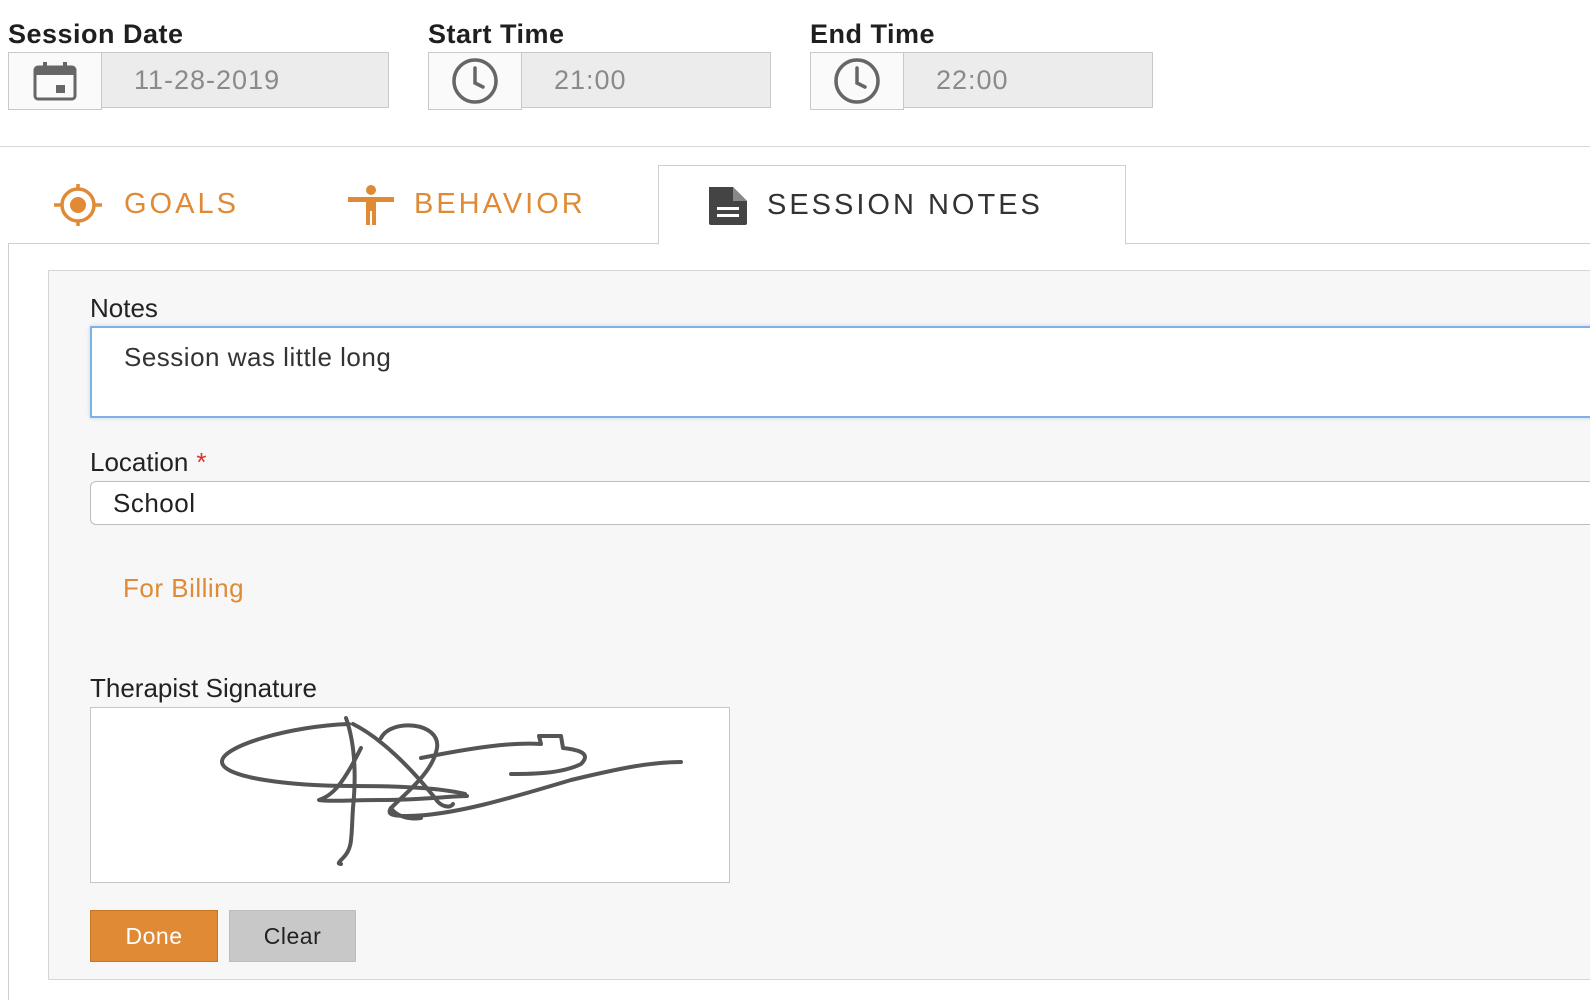  Describe the element at coordinates (96, 34) in the screenshot. I see `session-date-label: Session Date` at that location.